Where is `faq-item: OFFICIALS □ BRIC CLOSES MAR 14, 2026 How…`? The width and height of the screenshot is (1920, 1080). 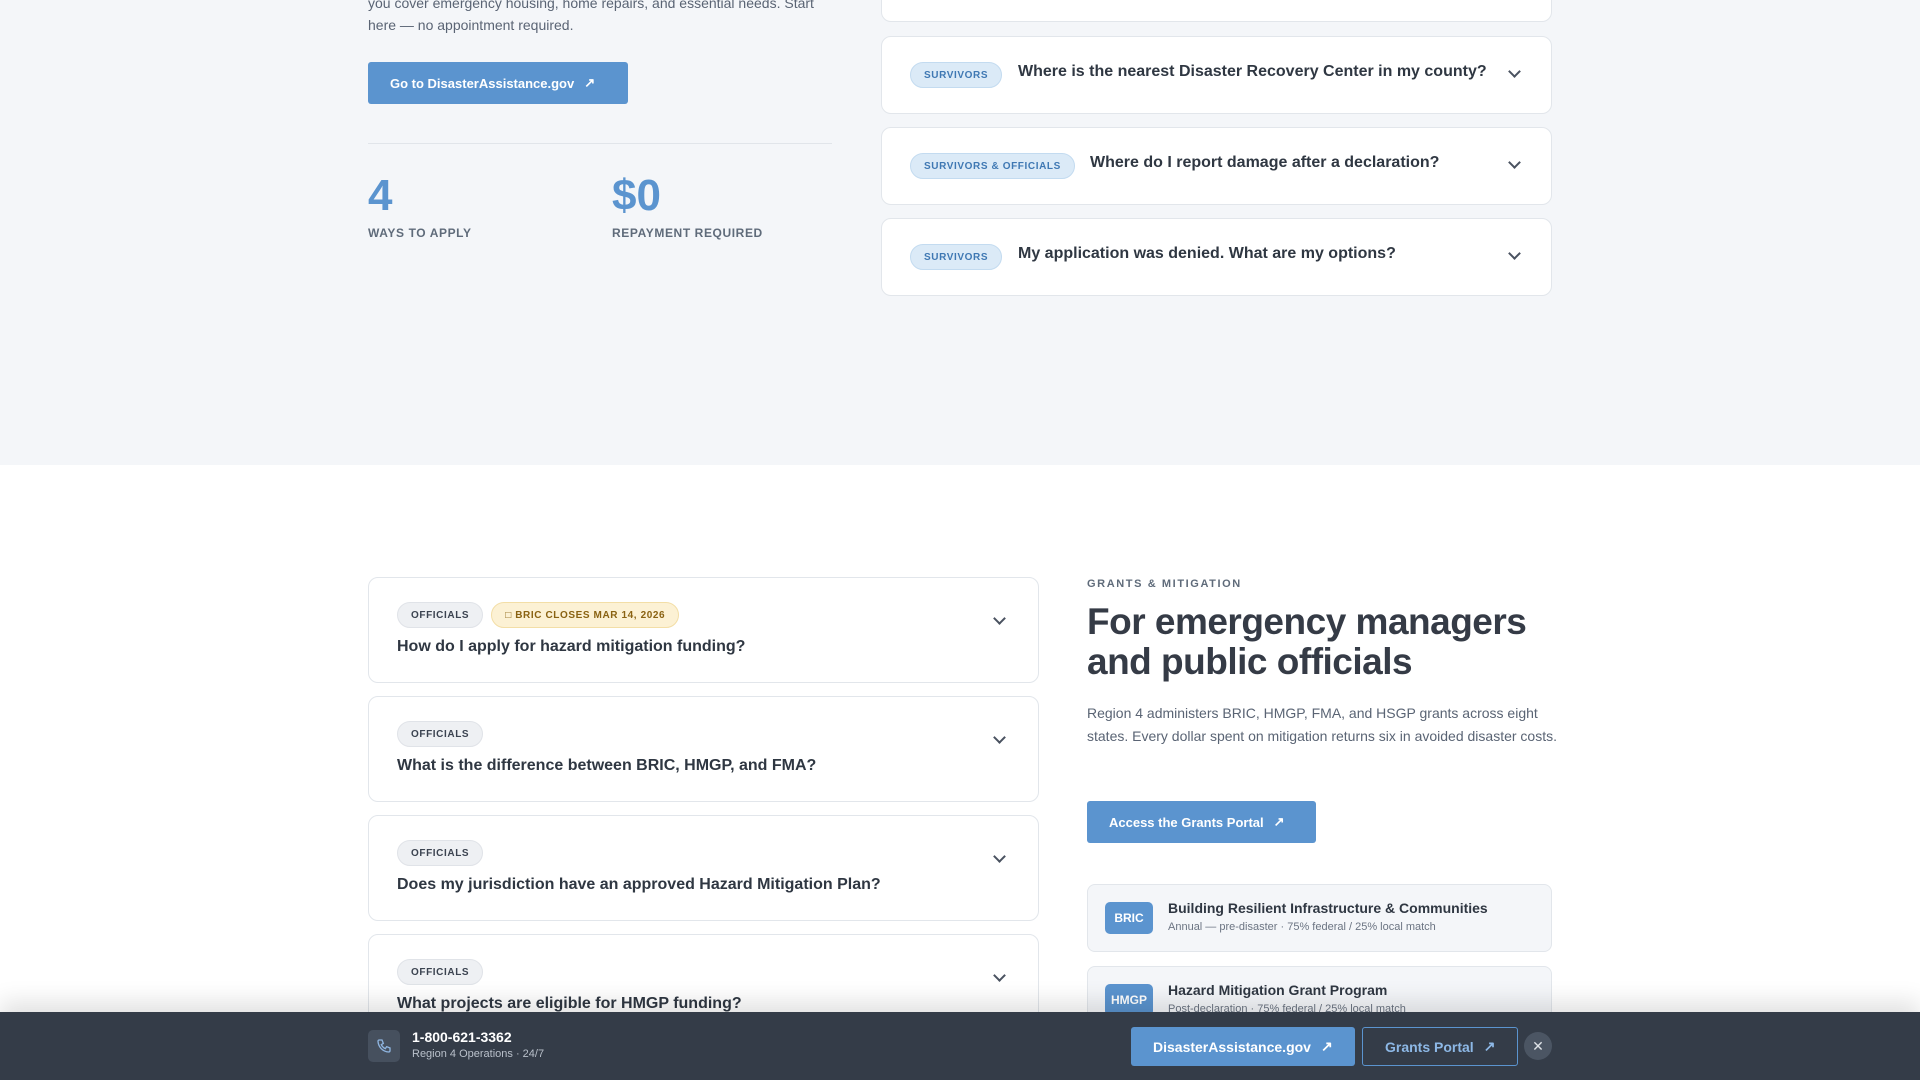 faq-item: OFFICIALS □ BRIC CLOSES MAR 14, 2026 How… is located at coordinates (703, 630).